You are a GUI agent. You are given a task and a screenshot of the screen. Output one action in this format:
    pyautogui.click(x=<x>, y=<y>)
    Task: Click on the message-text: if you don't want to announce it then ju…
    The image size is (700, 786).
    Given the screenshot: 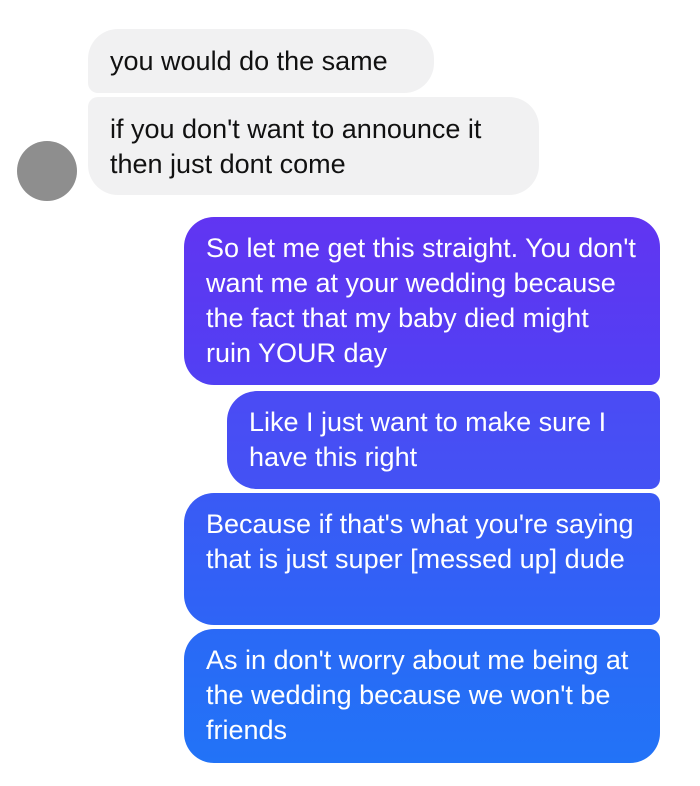 What is the action you would take?
    pyautogui.click(x=296, y=146)
    